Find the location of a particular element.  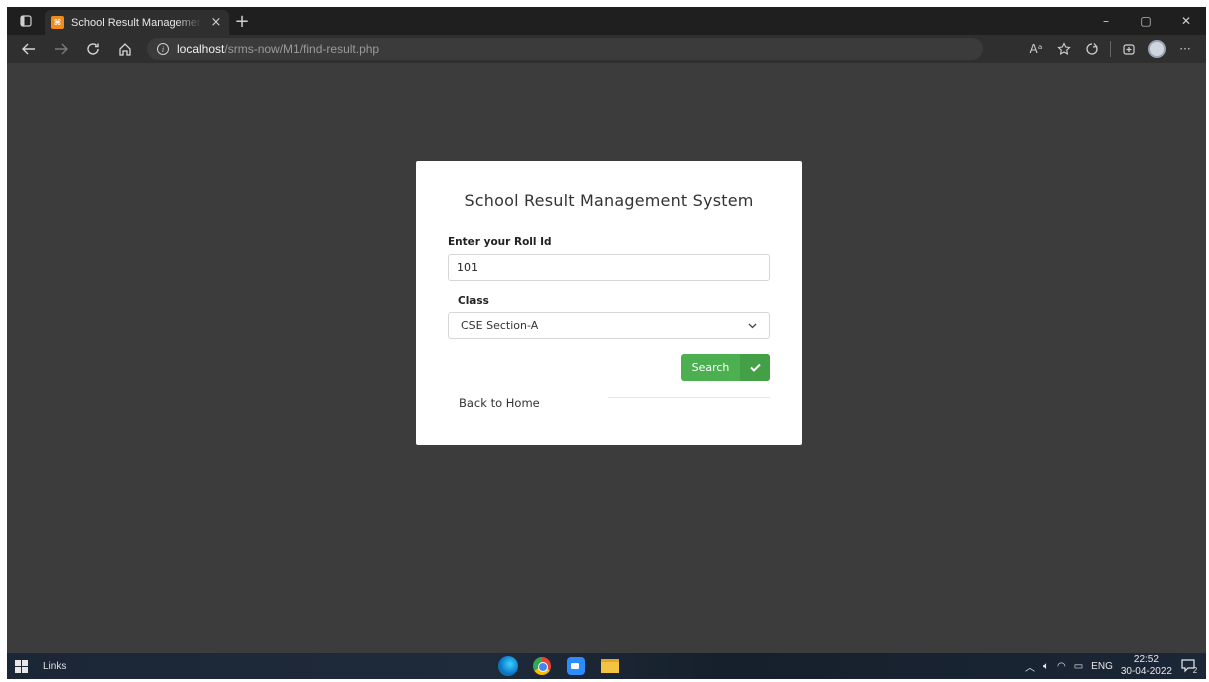

url-text: localhost/srms-now/M1/find-result.php is located at coordinates (278, 49).